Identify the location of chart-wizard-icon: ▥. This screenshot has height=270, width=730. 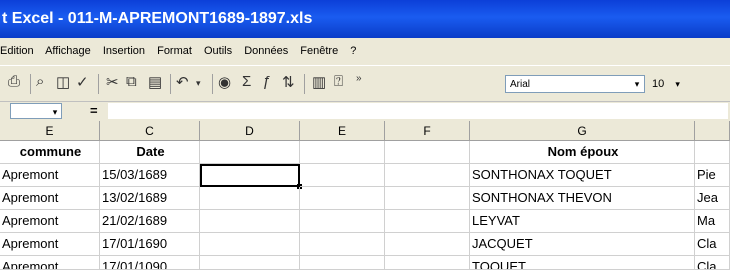
(319, 82).